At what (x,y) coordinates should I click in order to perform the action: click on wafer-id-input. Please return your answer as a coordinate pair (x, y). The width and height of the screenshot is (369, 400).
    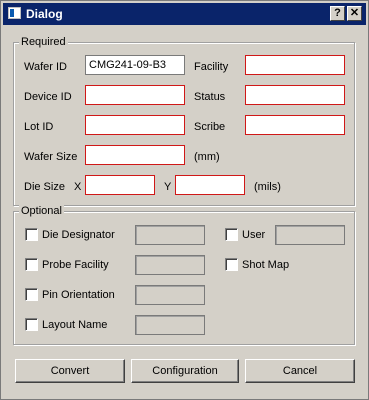
    Looking at the image, I should click on (135, 65).